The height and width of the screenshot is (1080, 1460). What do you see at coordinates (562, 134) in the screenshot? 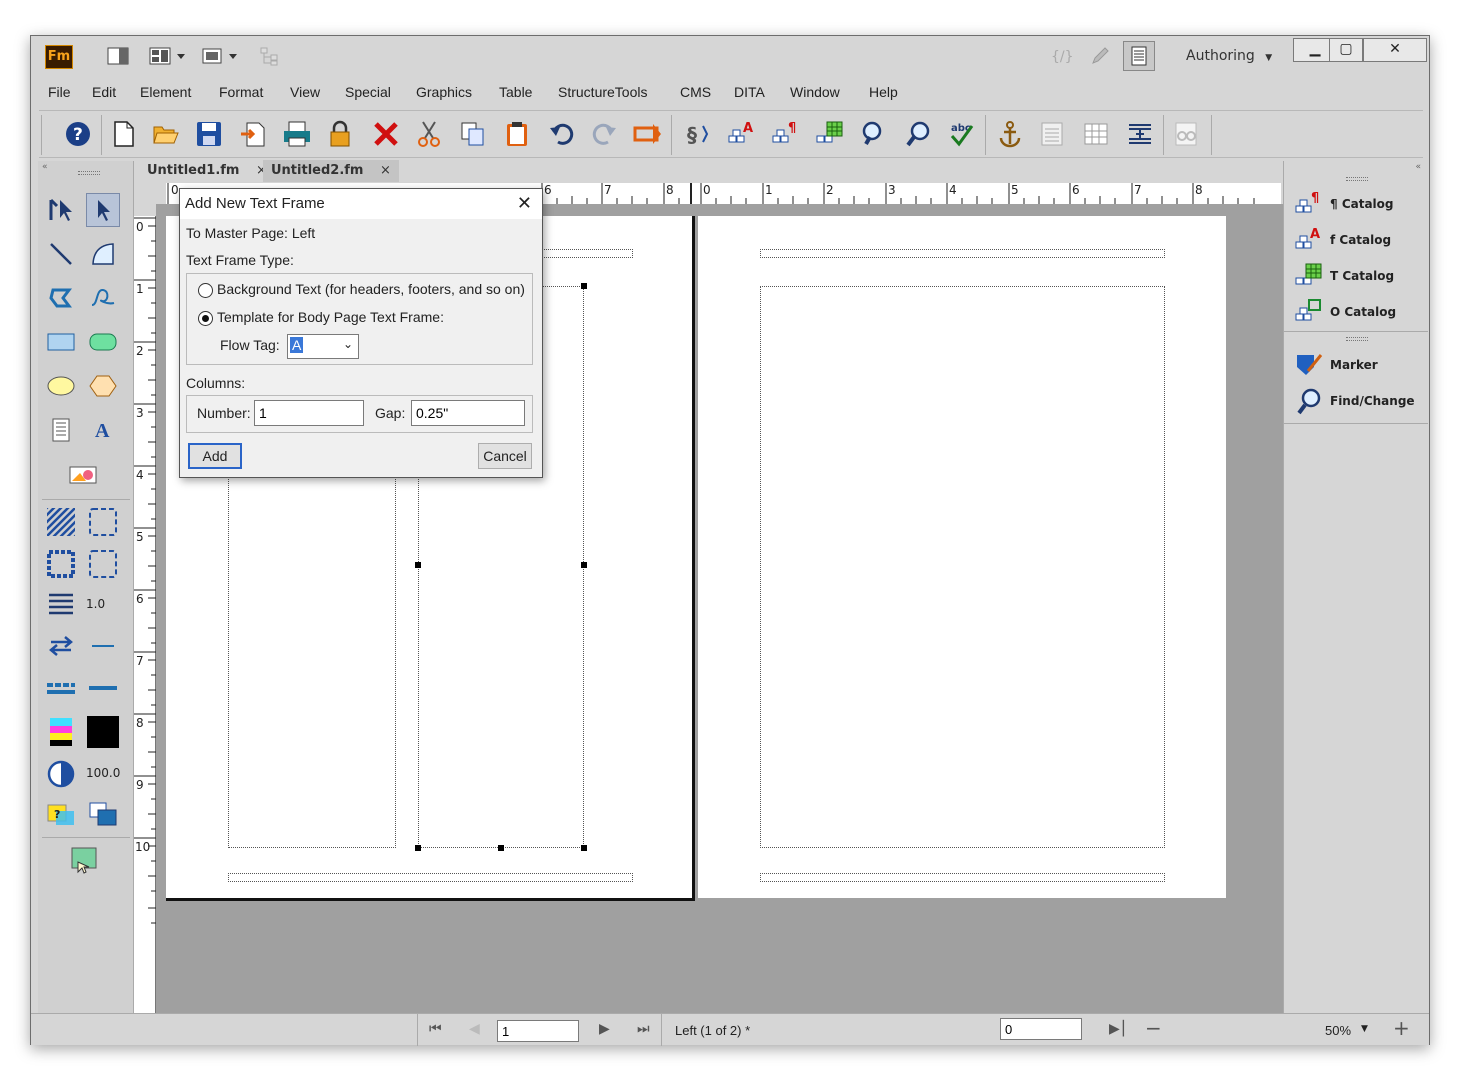
I see `undo-icon` at bounding box center [562, 134].